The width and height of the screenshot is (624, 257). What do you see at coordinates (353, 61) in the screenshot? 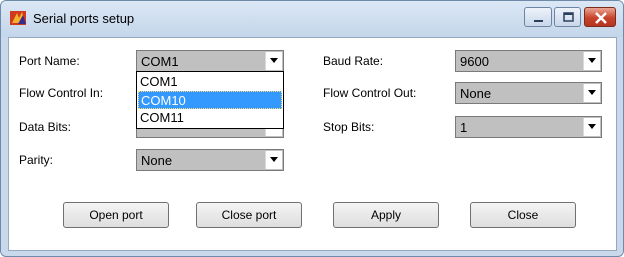
I see `baud-rate-label: Baud Rate:` at bounding box center [353, 61].